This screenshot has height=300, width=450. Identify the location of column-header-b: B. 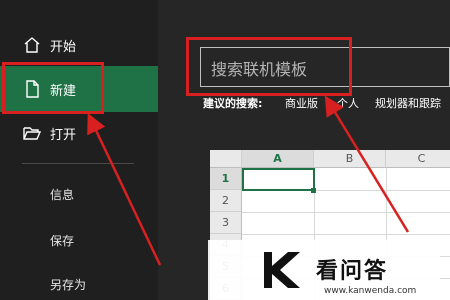
(350, 159).